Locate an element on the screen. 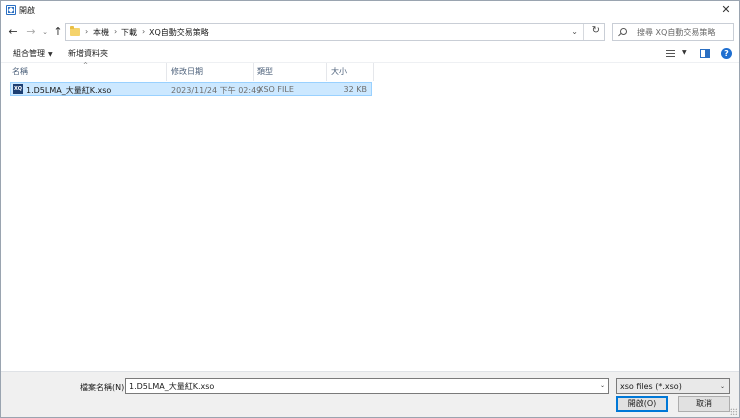 The image size is (740, 418). organize-caret-icon: ▼ is located at coordinates (50, 54).